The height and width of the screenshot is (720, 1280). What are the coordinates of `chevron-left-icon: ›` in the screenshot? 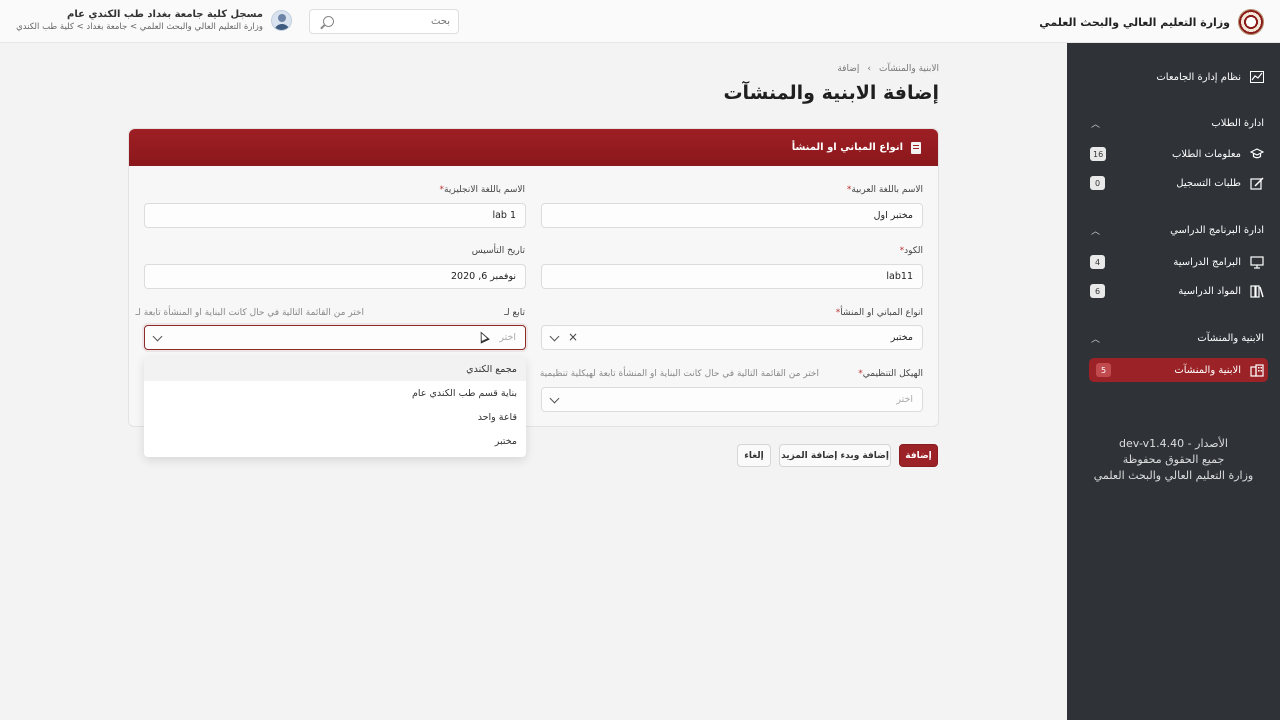 It's located at (869, 69).